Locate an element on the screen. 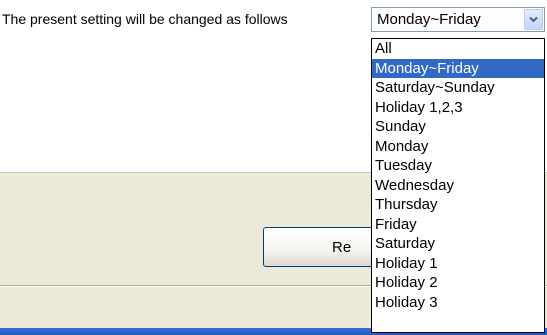 The height and width of the screenshot is (335, 547). dropdown-option: All is located at coordinates (458, 49).